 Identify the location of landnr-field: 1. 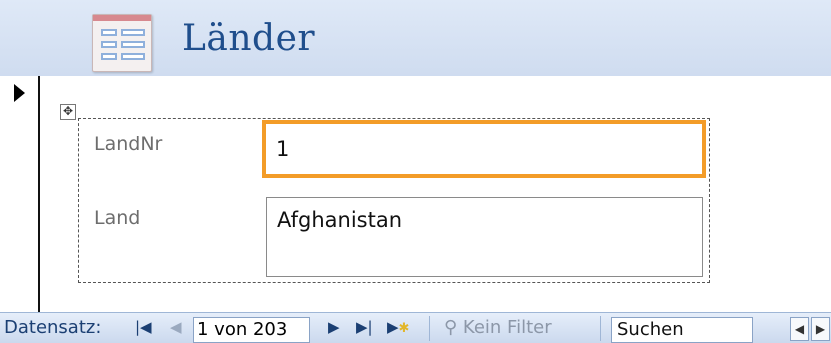
(484, 149).